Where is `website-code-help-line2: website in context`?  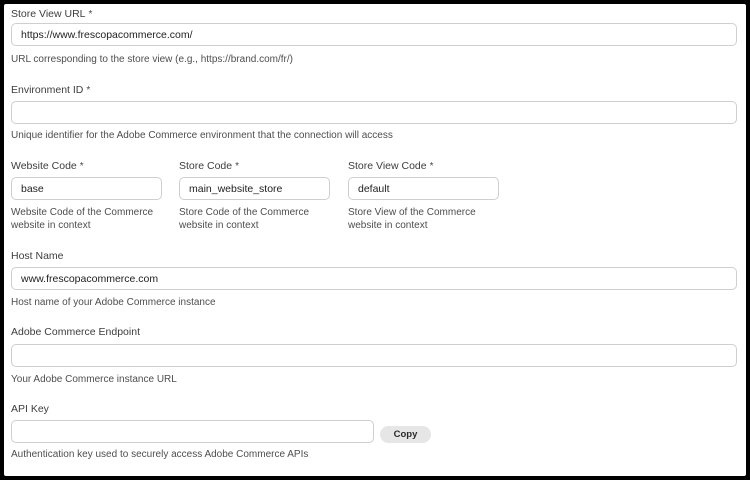
website-code-help-line2: website in context is located at coordinates (51, 225).